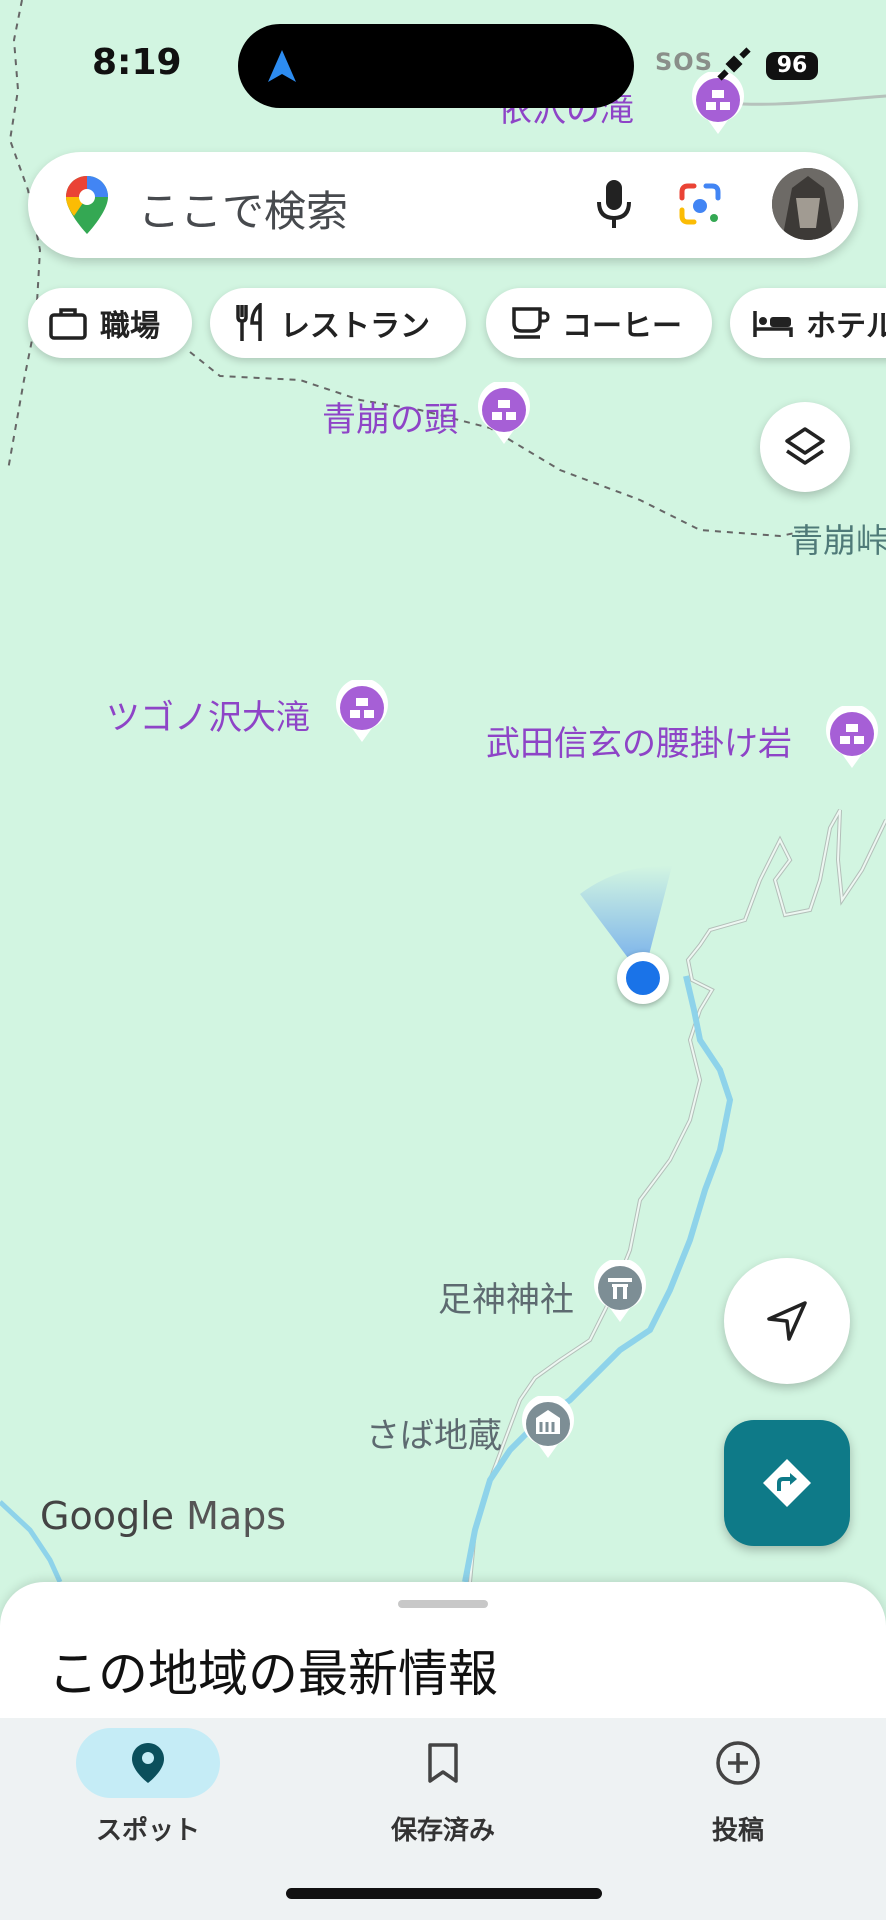  Describe the element at coordinates (737, 1831) in the screenshot. I see `nav-label: 投稿` at that location.